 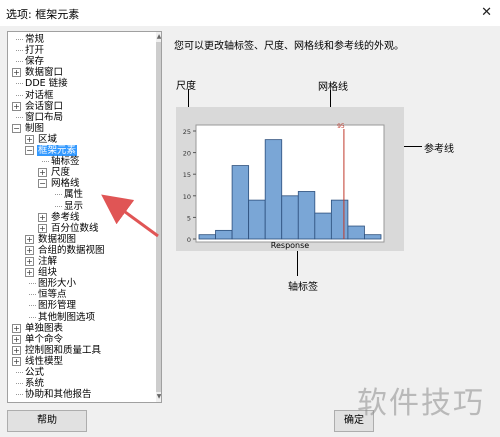 I want to click on gridlines-callout: 网格线, so click(x=333, y=87).